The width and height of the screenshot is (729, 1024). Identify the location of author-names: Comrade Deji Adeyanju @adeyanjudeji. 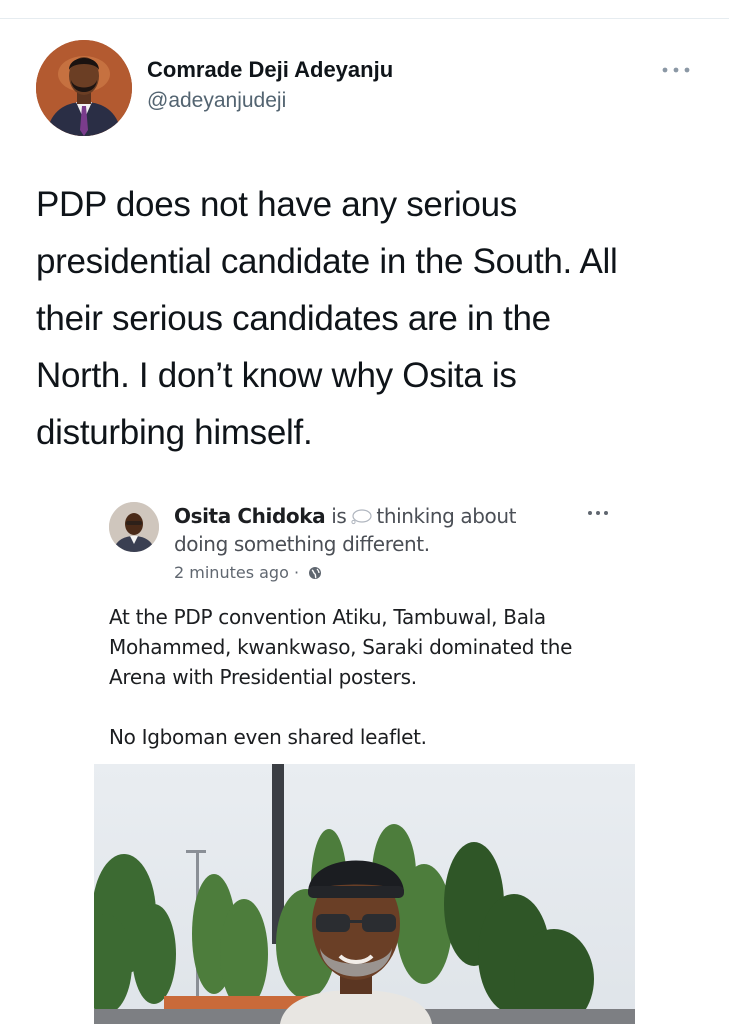
(270, 85).